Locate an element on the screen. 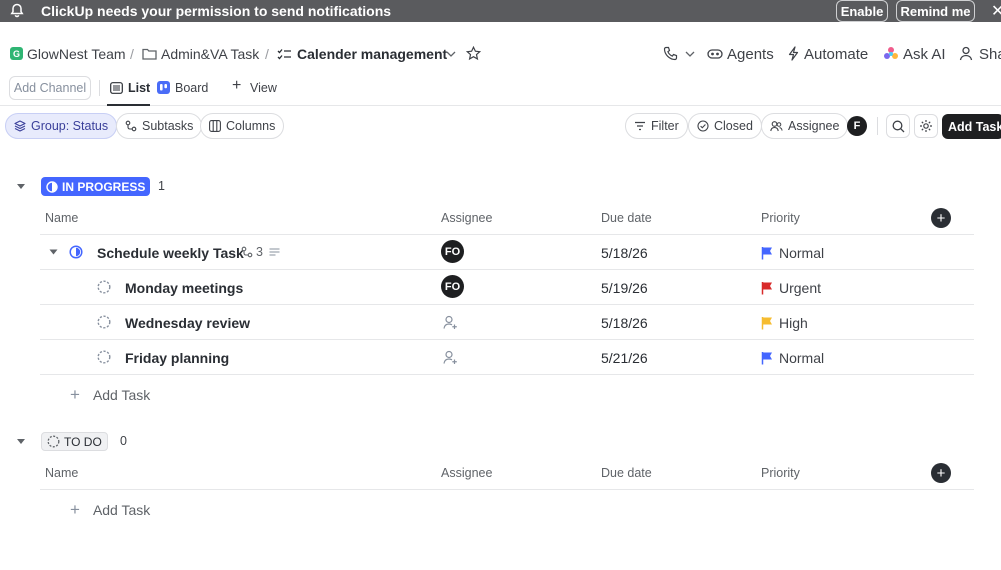  row-divider is located at coordinates (507, 374).